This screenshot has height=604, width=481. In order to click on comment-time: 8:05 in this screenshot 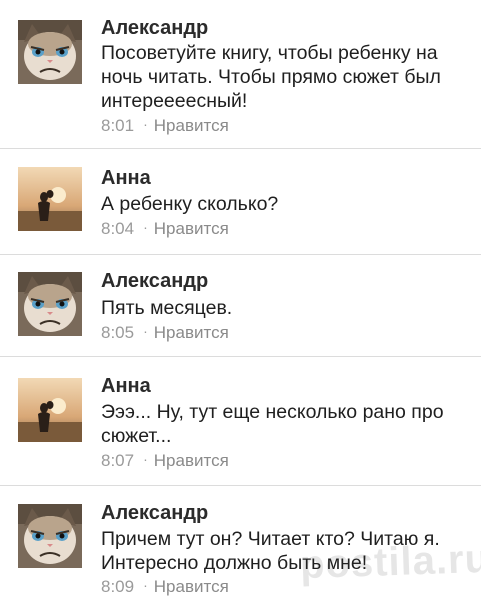, I will do `click(117, 332)`.